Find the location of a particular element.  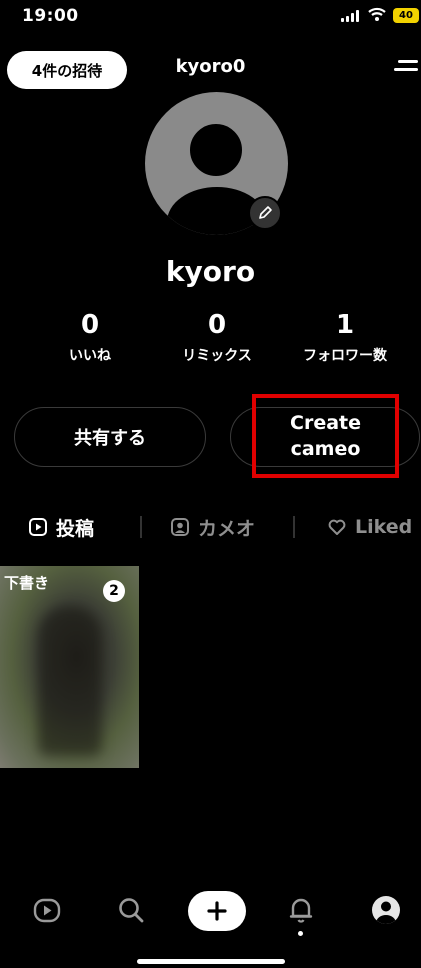

heart-icon is located at coordinates (337, 527).